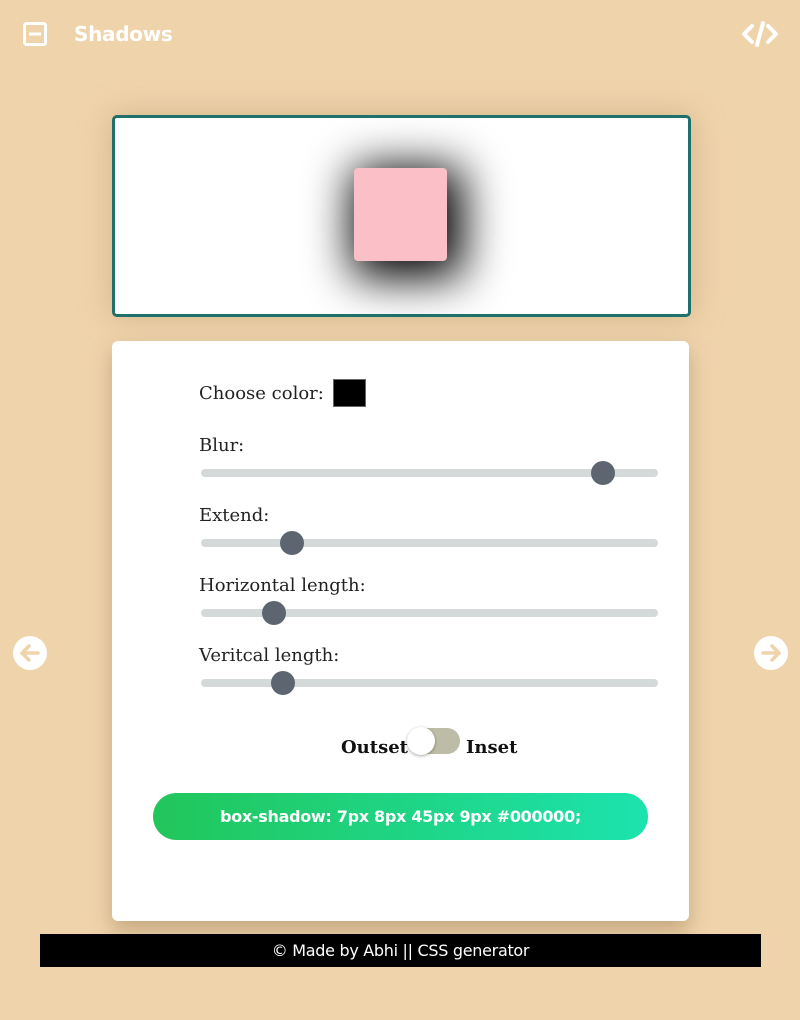 Image resolution: width=800 pixels, height=1020 pixels. Describe the element at coordinates (429, 683) in the screenshot. I see `vertical-length-slider` at that location.